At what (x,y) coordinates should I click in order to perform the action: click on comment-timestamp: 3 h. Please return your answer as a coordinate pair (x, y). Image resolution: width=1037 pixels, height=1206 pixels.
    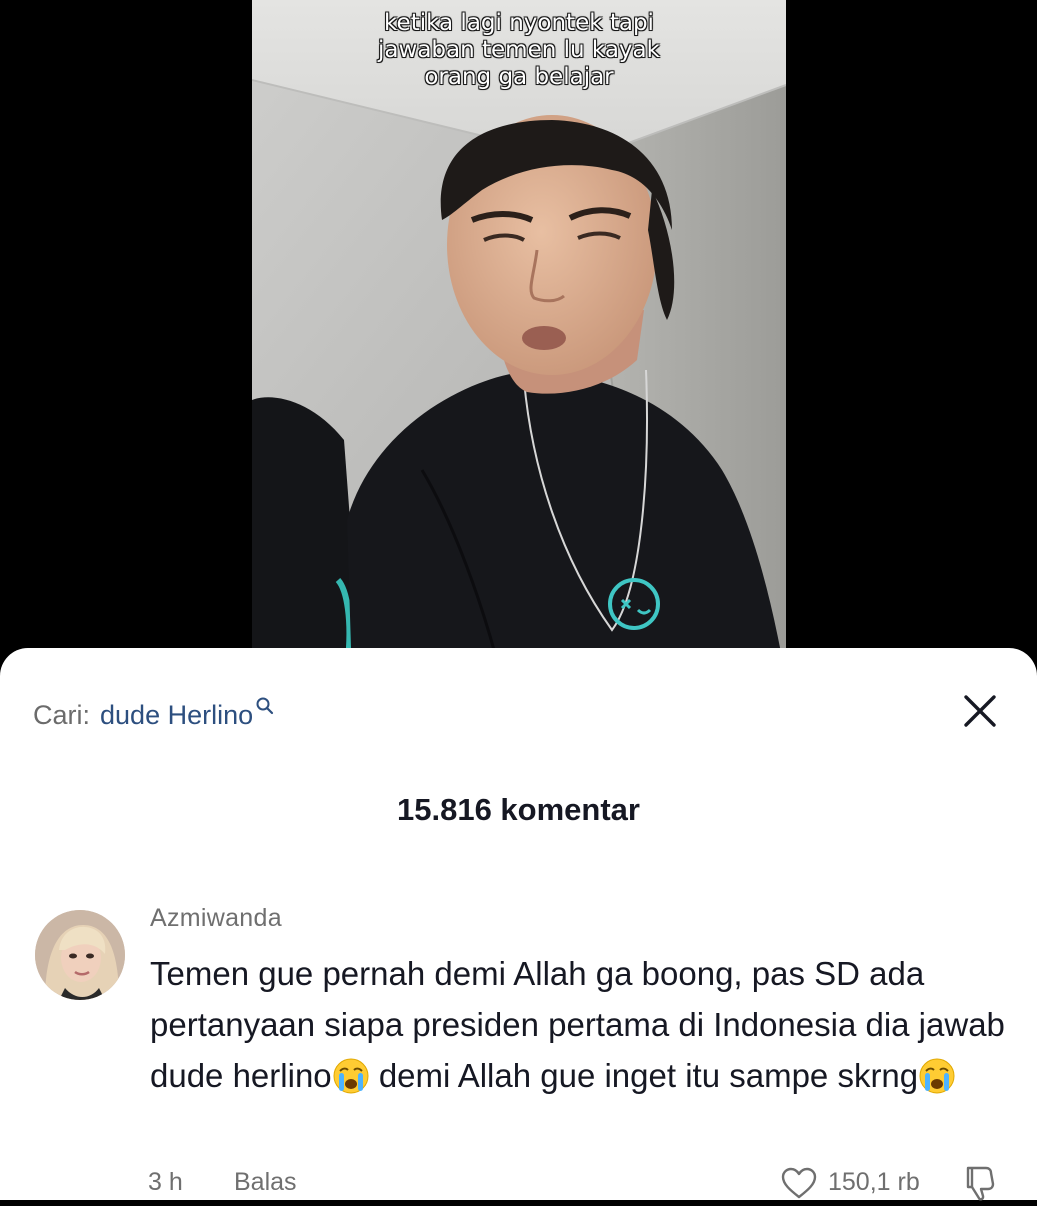
    Looking at the image, I should click on (165, 1182).